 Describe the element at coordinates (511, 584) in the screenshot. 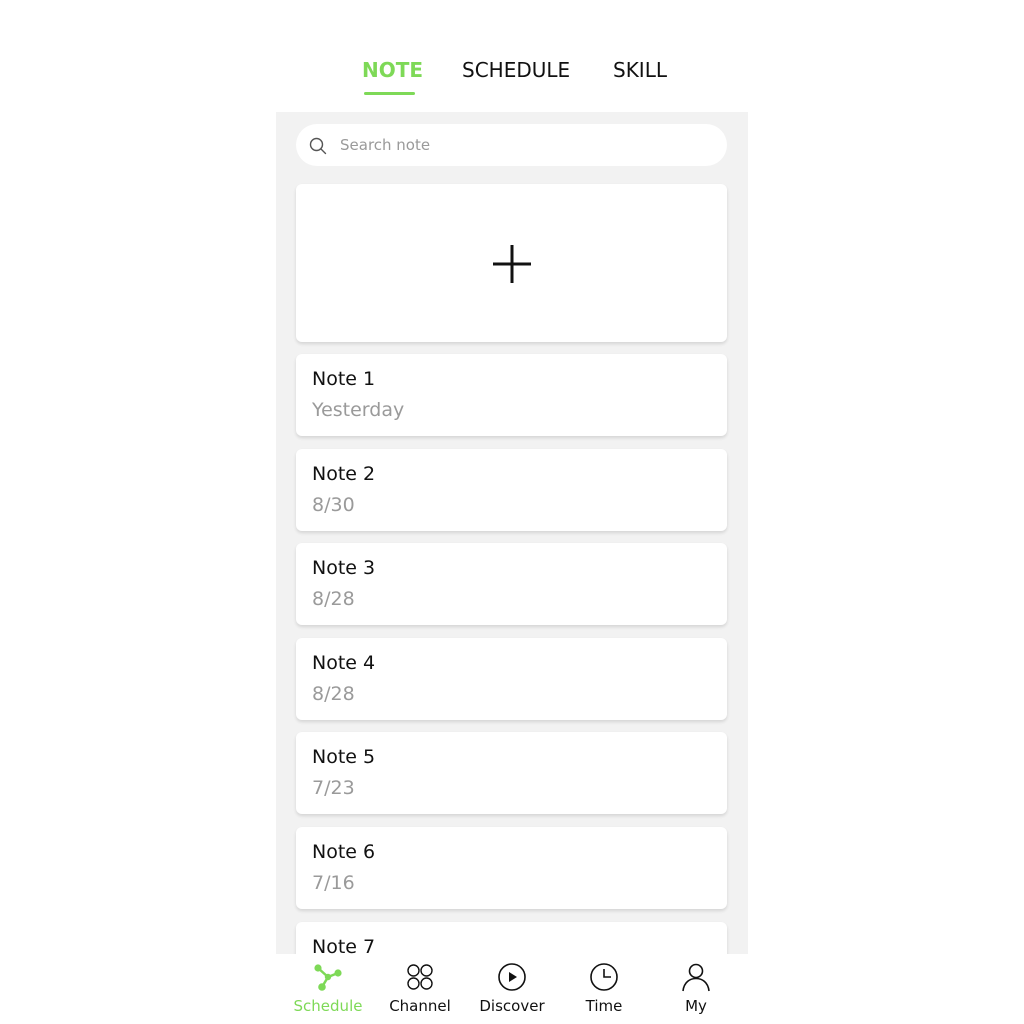

I see `note-card: Note 3 8/28` at that location.